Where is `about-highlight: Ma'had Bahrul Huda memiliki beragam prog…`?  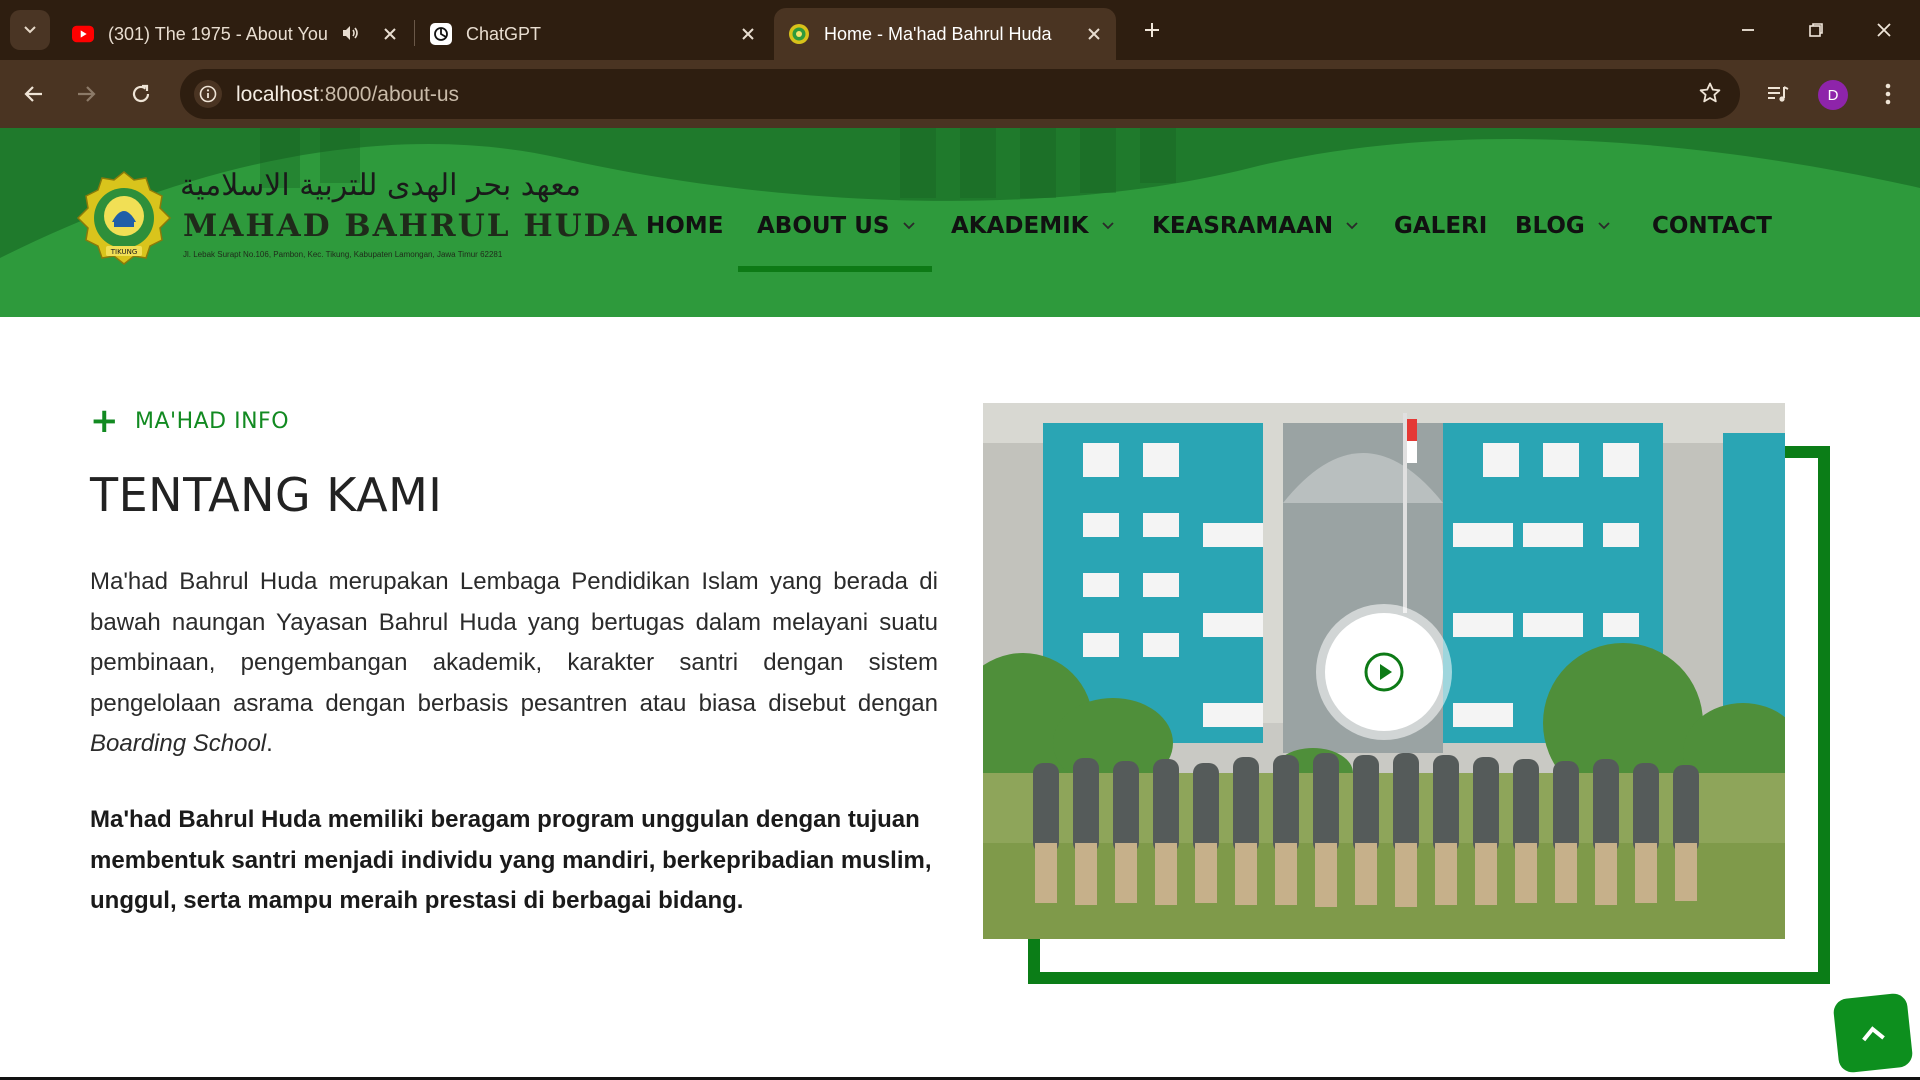 about-highlight: Ma'had Bahrul Huda memiliki beragam prog… is located at coordinates (511, 860).